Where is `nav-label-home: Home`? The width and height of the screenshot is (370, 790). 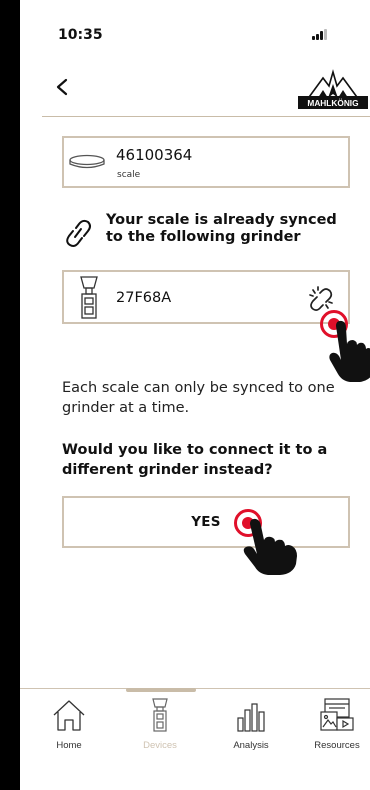
nav-label-home: Home is located at coordinates (69, 745).